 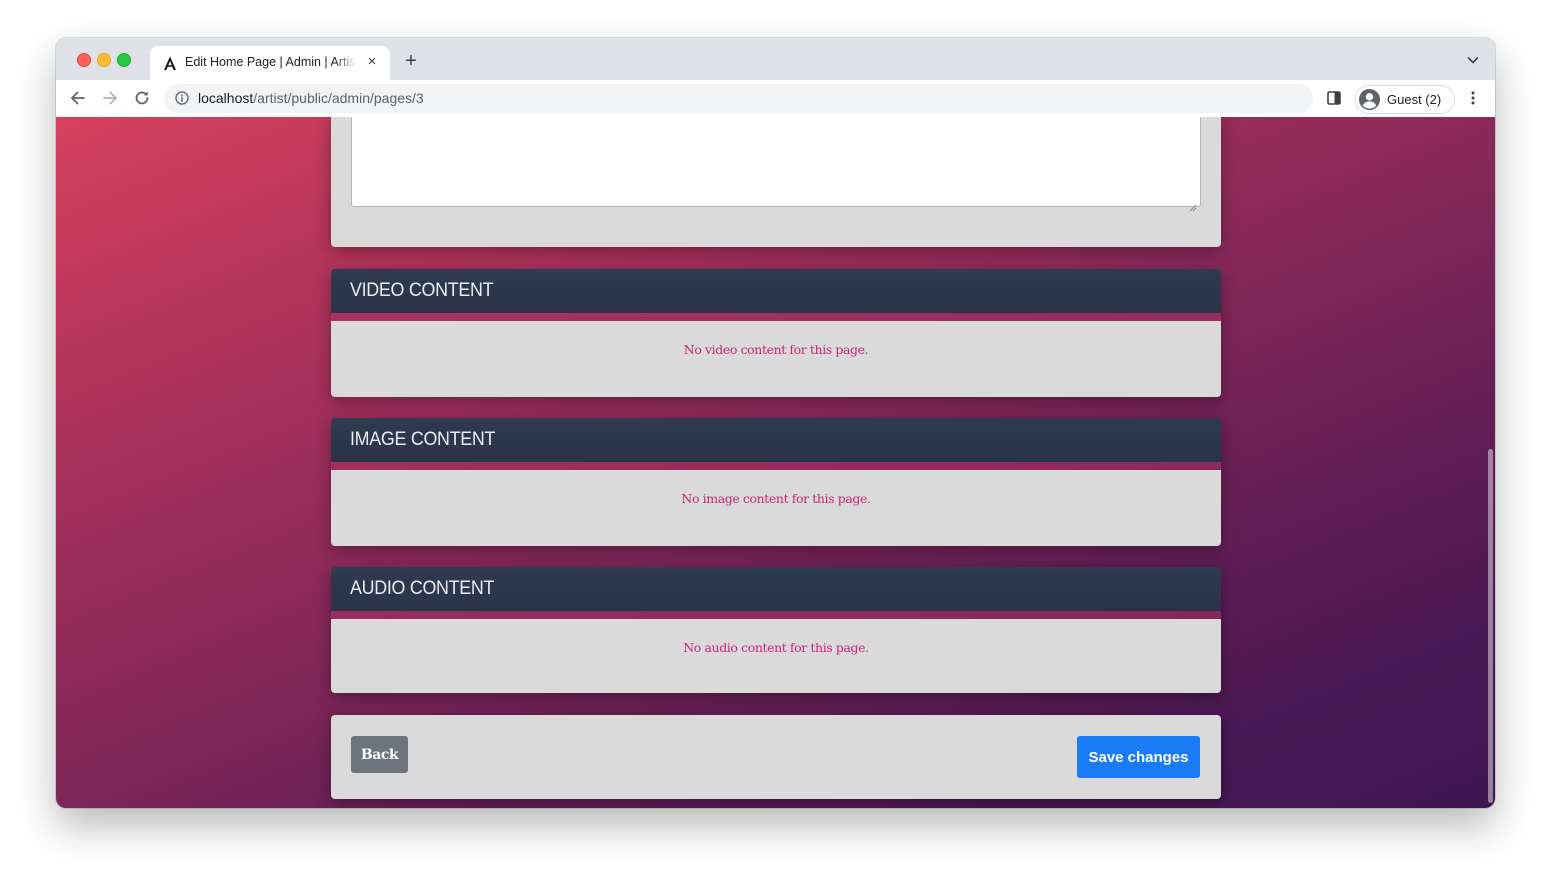 What do you see at coordinates (379, 754) in the screenshot?
I see `back-button: Back` at bounding box center [379, 754].